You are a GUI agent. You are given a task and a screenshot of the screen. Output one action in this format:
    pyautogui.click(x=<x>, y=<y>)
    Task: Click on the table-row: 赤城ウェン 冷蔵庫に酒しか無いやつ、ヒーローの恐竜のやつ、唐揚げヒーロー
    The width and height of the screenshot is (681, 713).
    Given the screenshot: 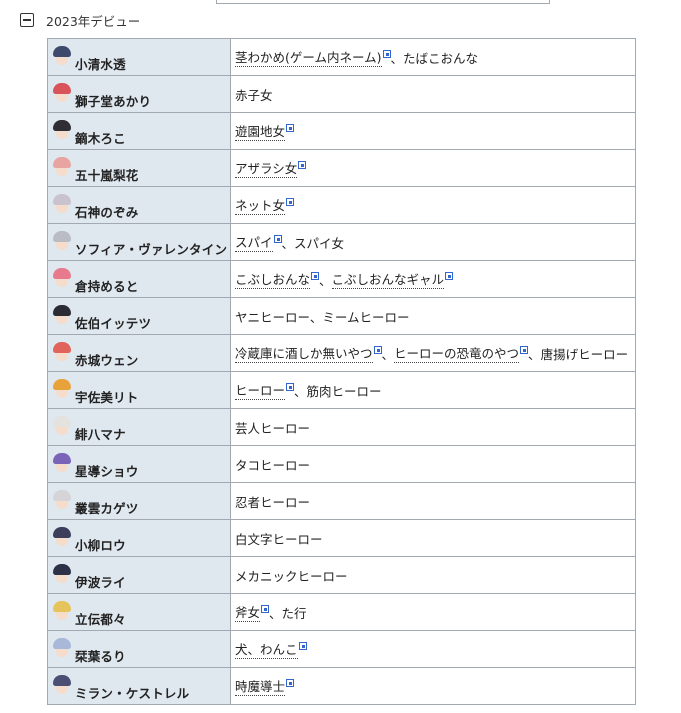 What is the action you would take?
    pyautogui.click(x=341, y=353)
    